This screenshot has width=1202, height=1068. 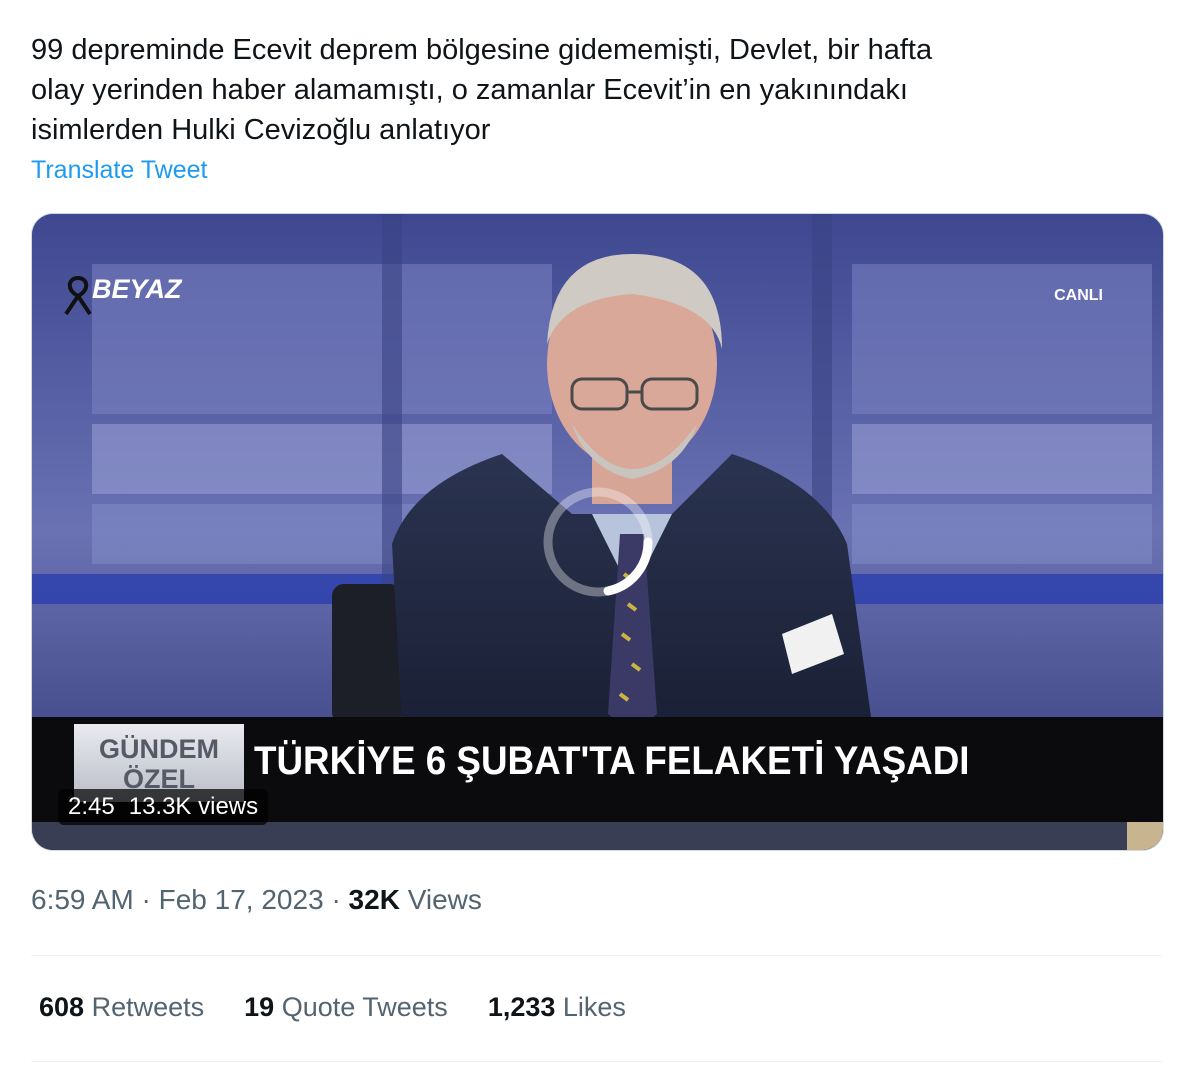 I want to click on live-label: CANLI, so click(x=1078, y=295).